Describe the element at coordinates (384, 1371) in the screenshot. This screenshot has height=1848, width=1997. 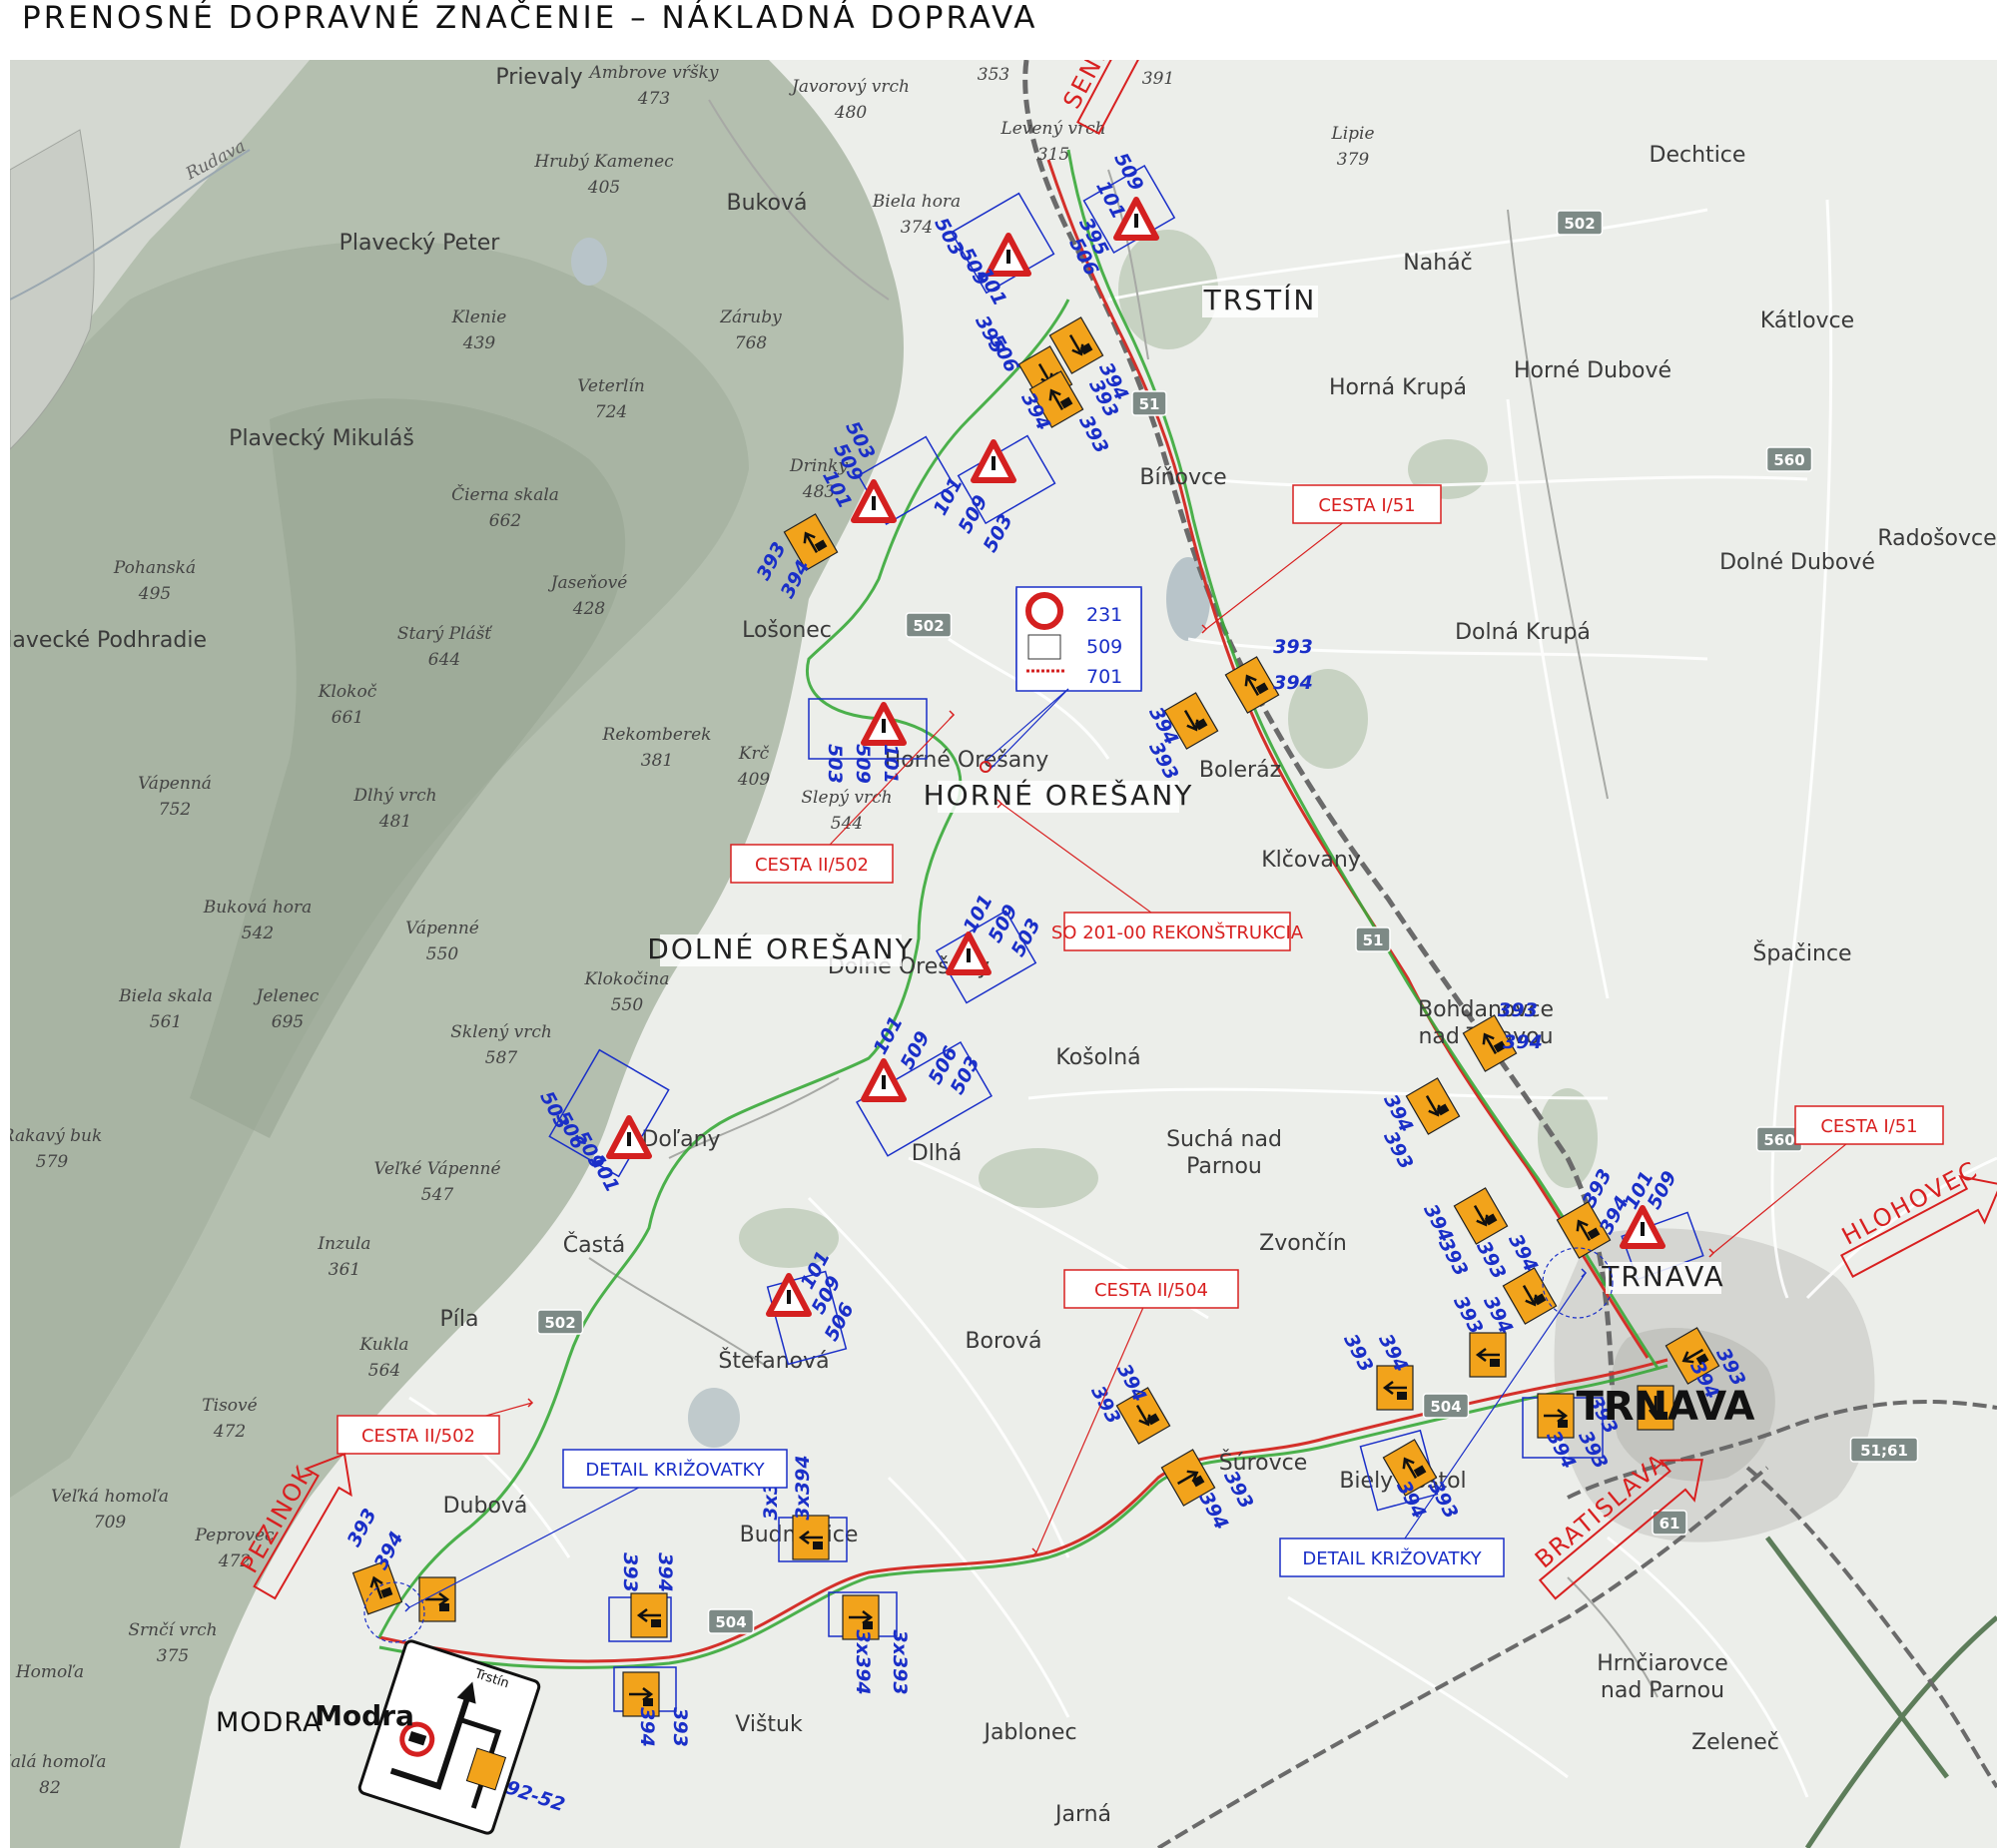
I see `peak-elevation-label: 564` at that location.